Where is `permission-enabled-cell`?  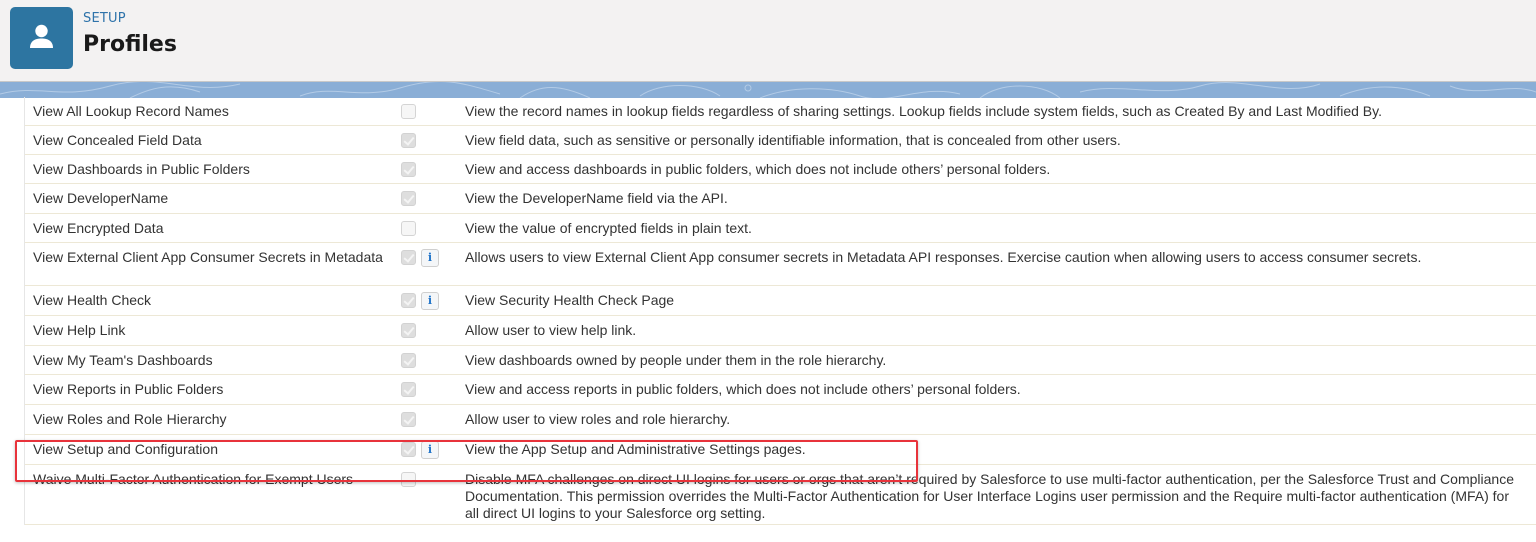 permission-enabled-cell is located at coordinates (429, 497).